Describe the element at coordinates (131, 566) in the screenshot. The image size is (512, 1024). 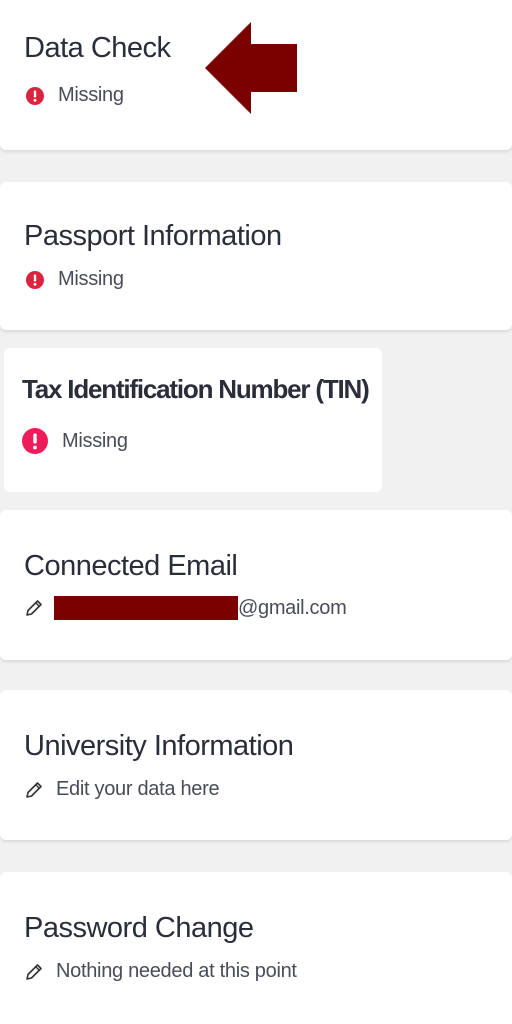
I see `card-title: Connected Email` at that location.